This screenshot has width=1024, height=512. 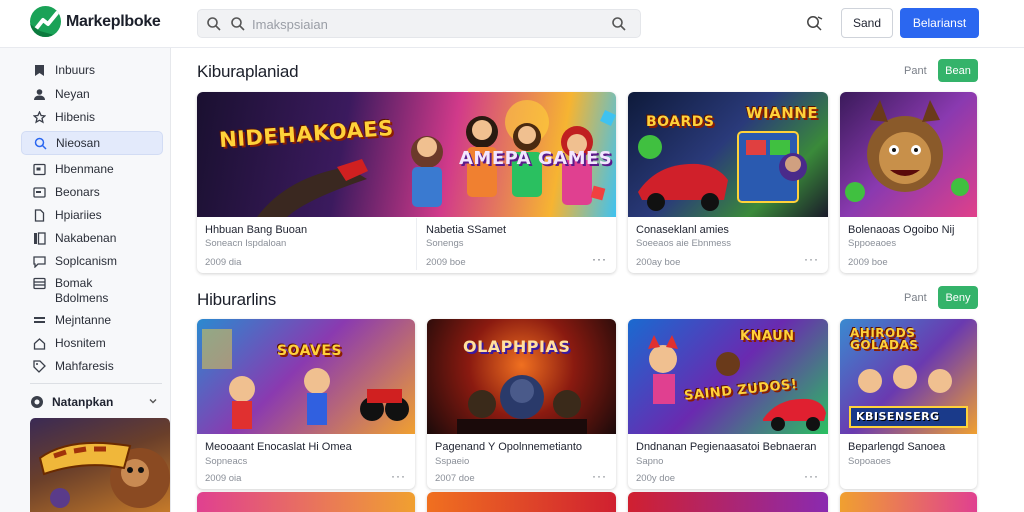 I want to click on section-button: Beny, so click(x=958, y=297).